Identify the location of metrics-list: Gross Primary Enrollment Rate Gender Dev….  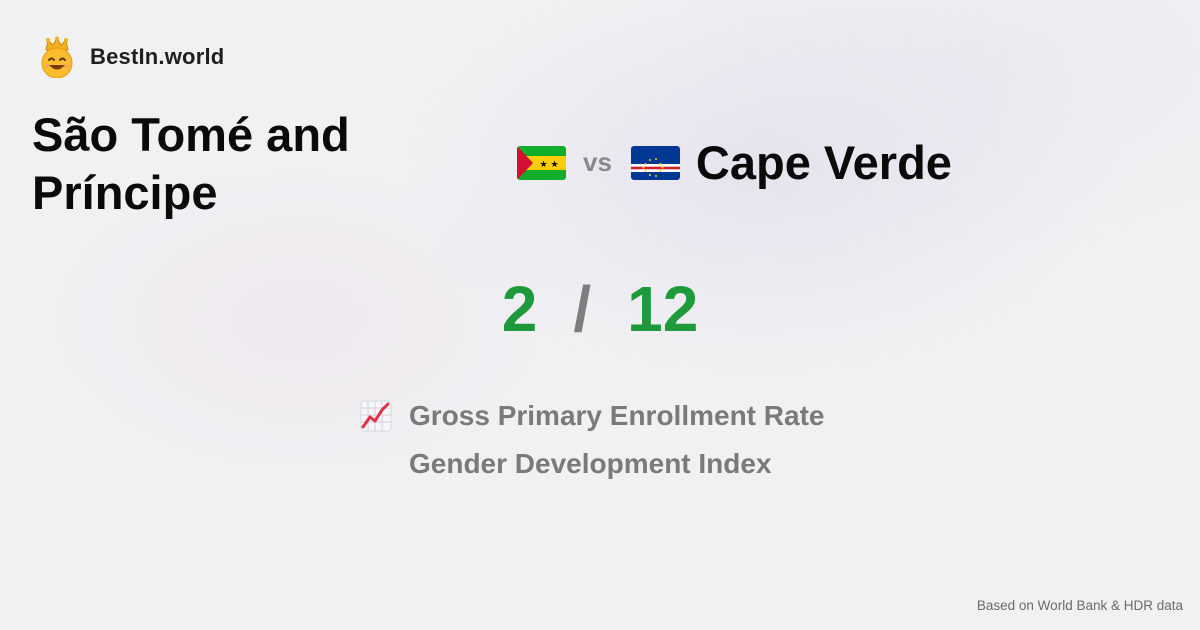
(592, 440).